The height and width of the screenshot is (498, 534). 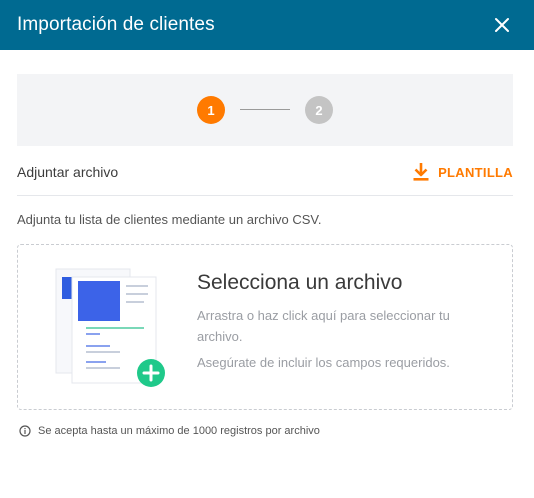 I want to click on step-2: 2, so click(x=319, y=110).